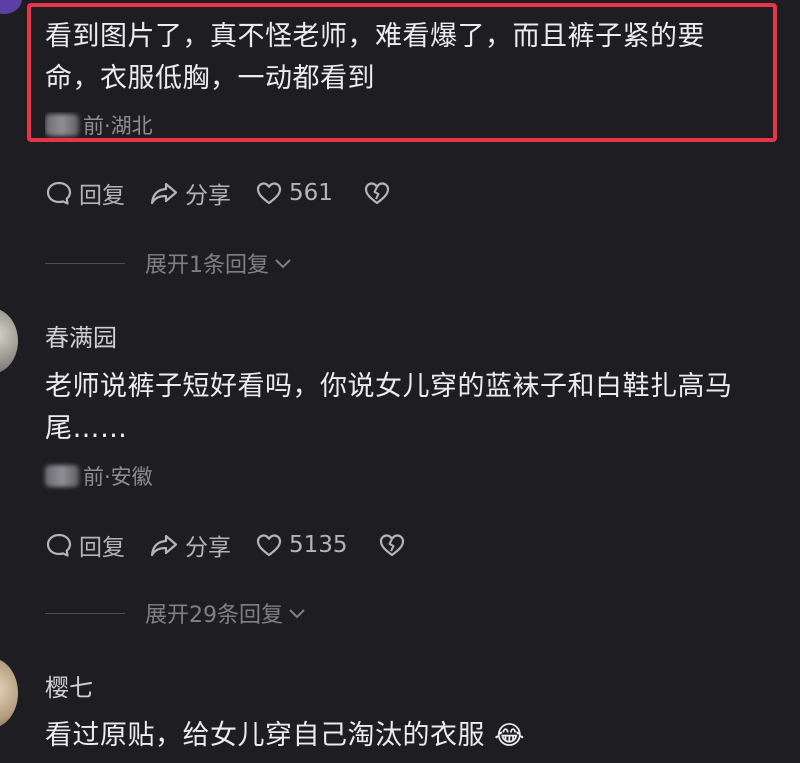  What do you see at coordinates (69, 685) in the screenshot?
I see `comment-3-username: 樱七` at bounding box center [69, 685].